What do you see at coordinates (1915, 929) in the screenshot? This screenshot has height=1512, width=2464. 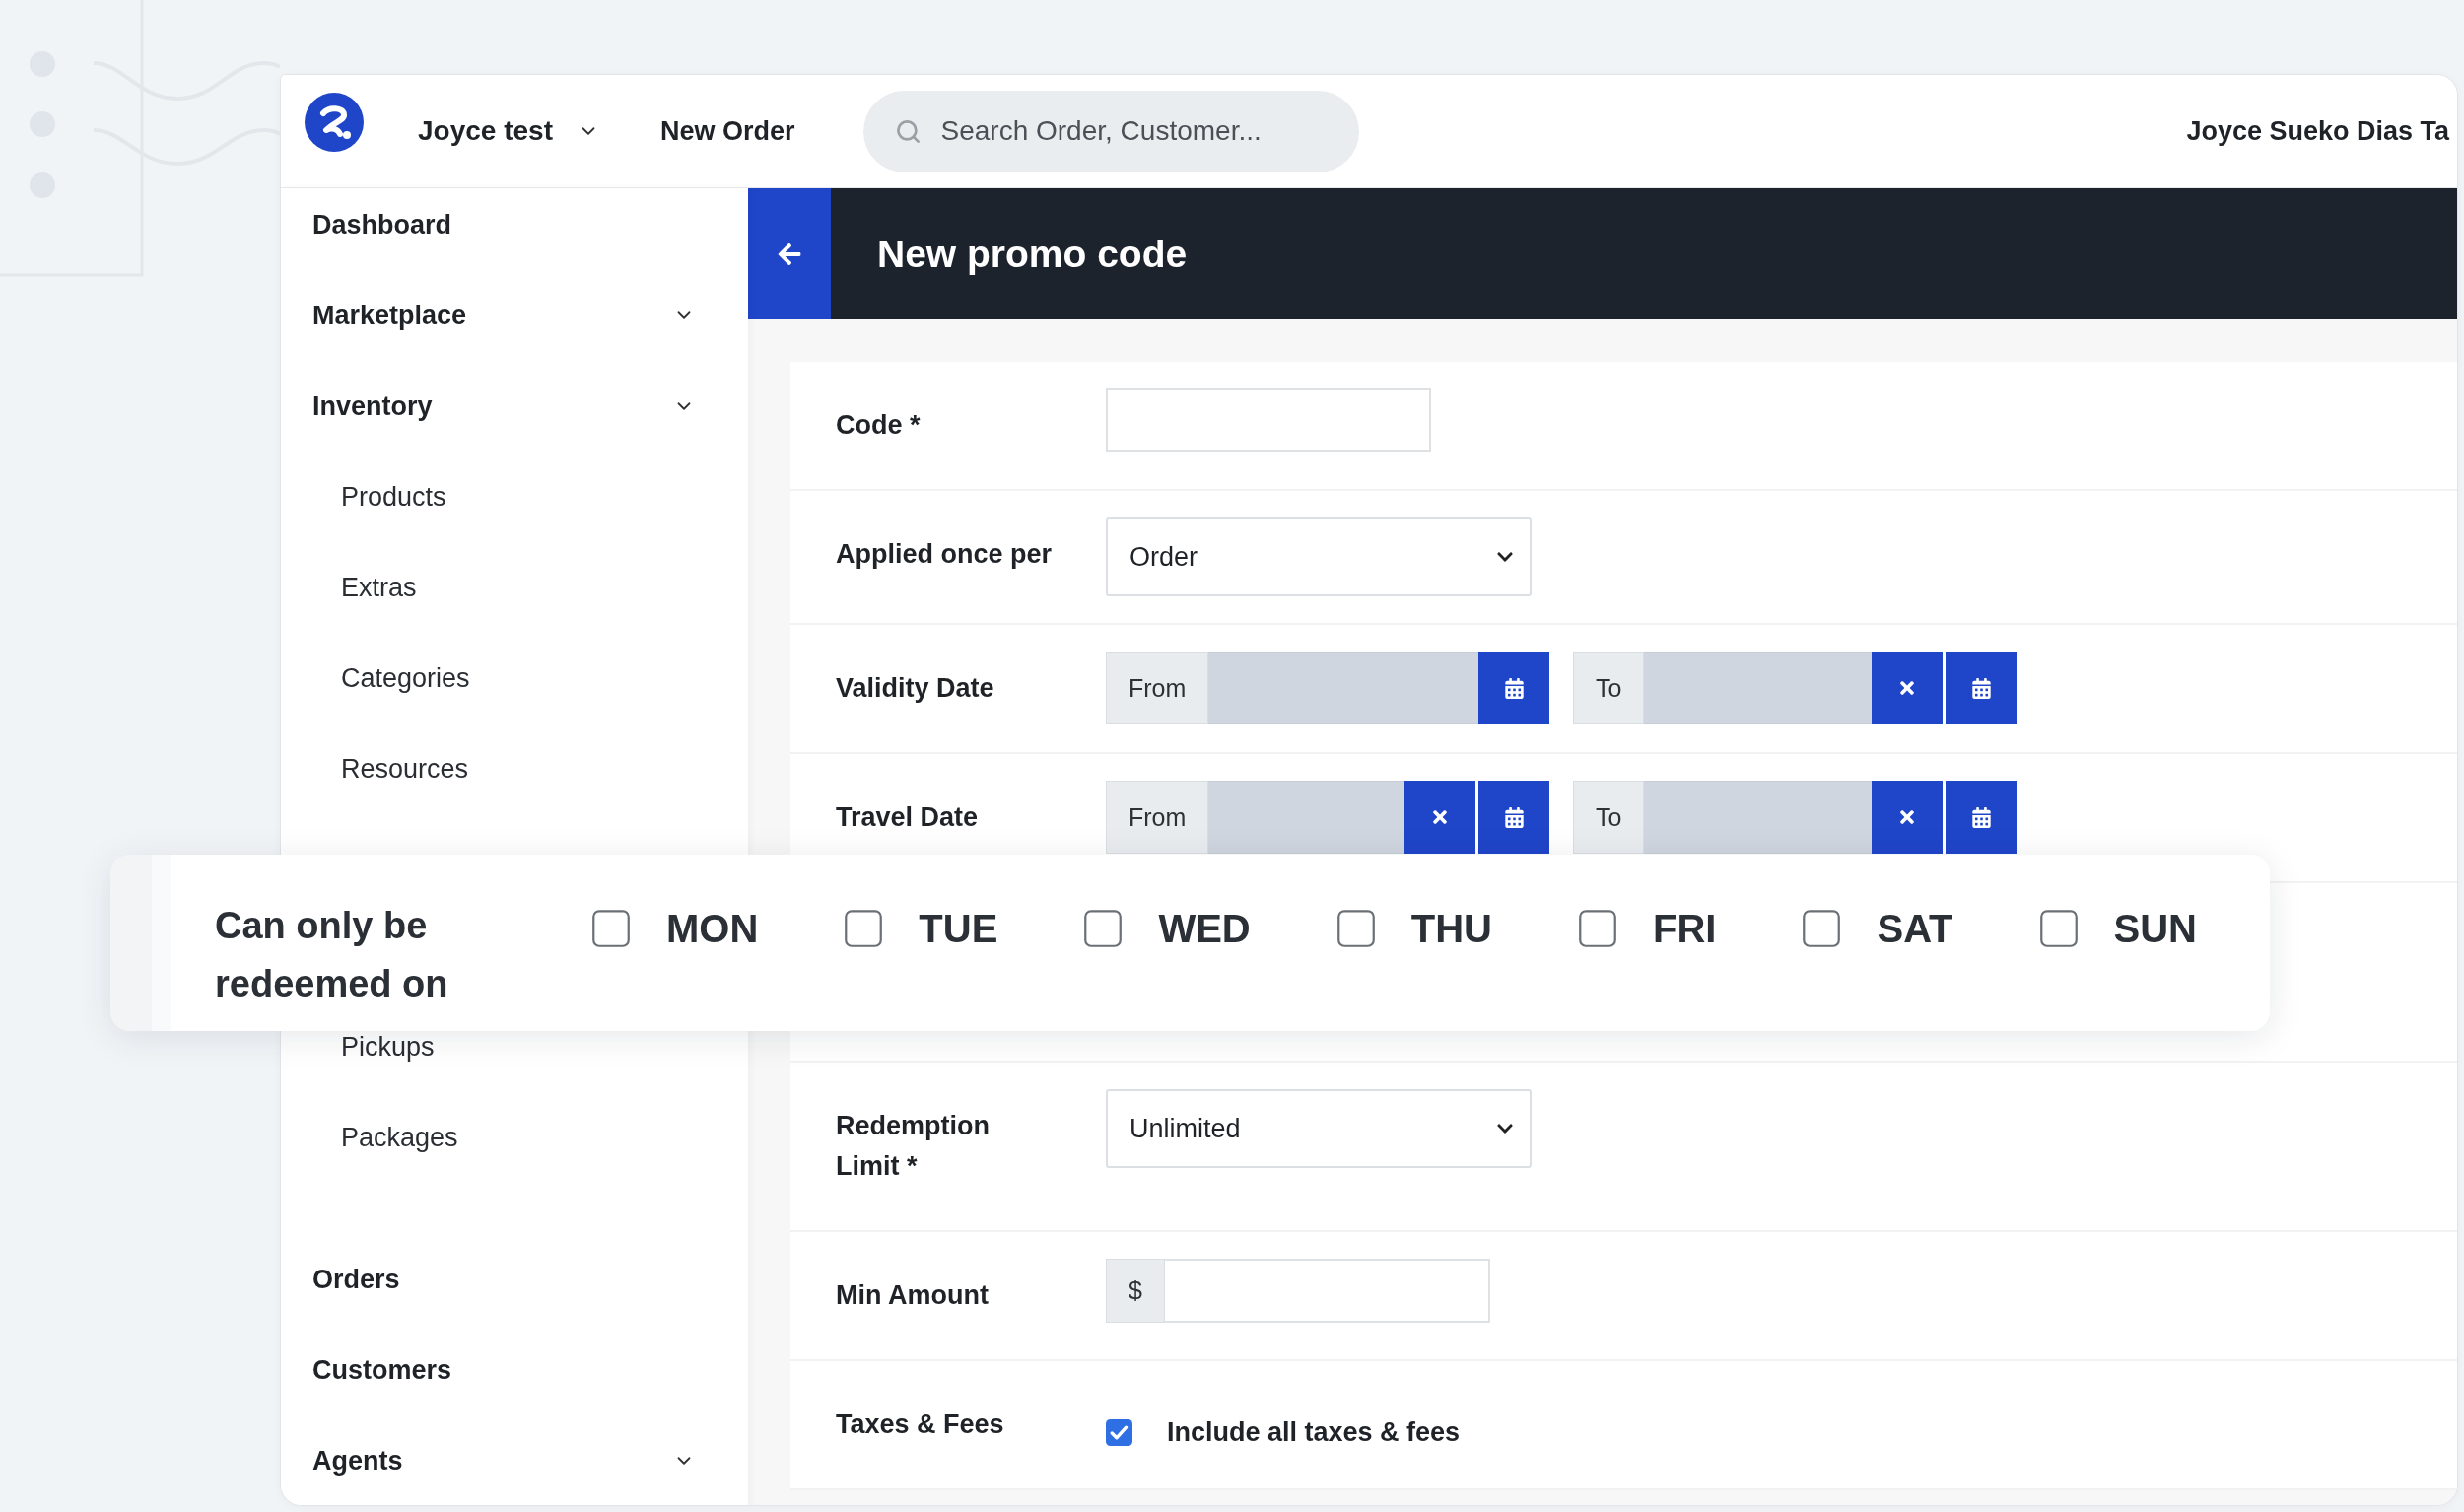 I see `day-label: SAT` at bounding box center [1915, 929].